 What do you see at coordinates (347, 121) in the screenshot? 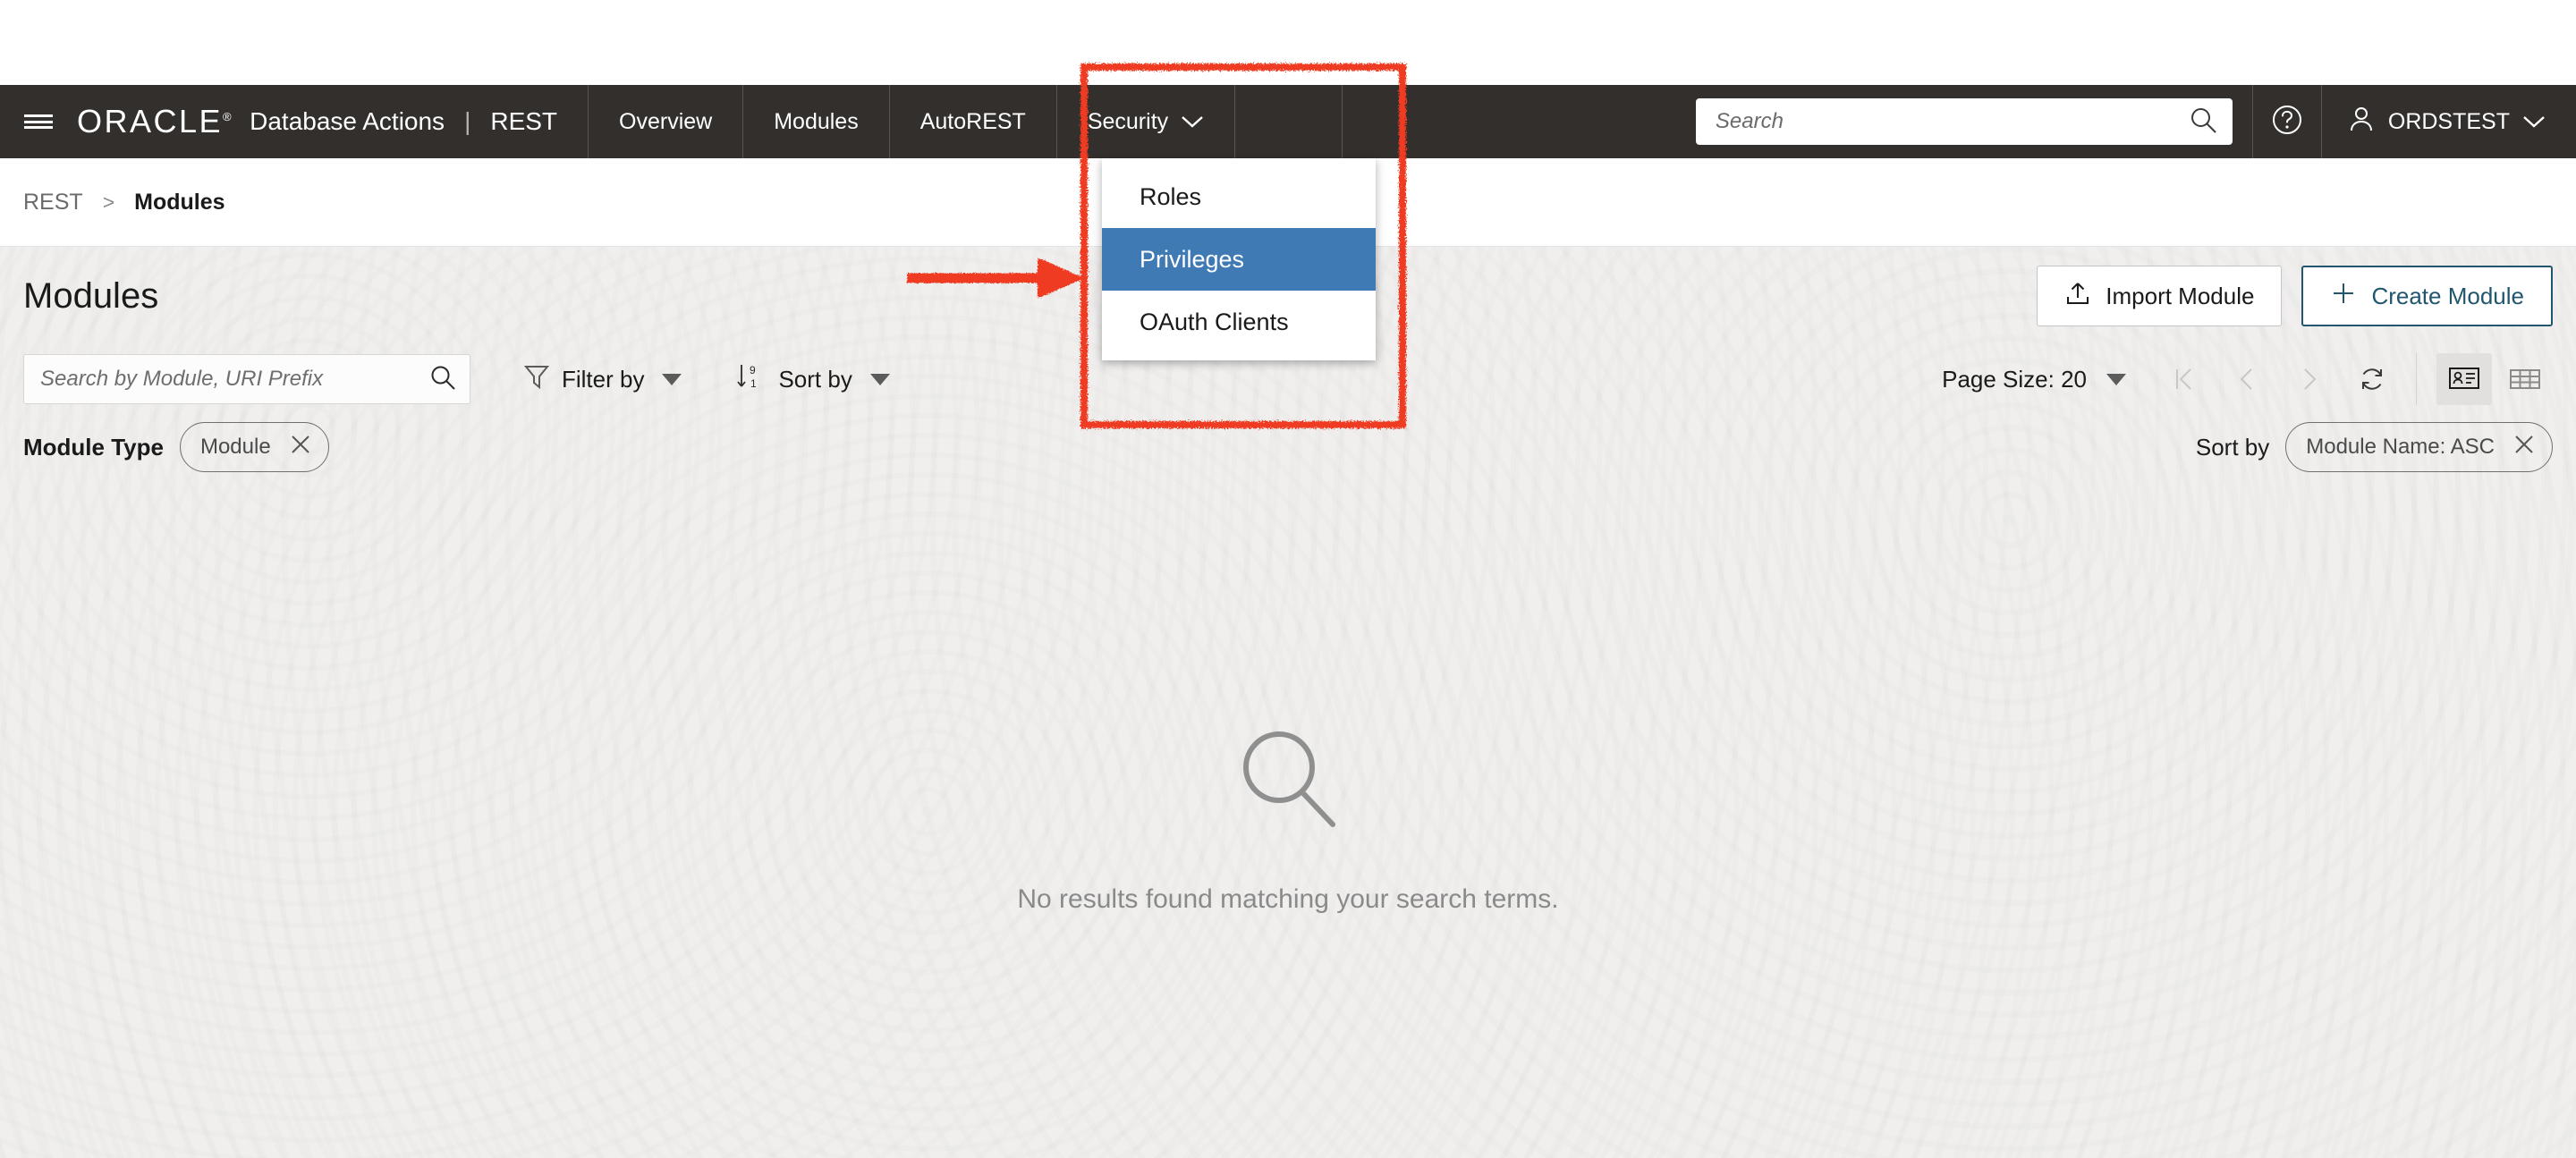
I see `product-name: Database Actions` at bounding box center [347, 121].